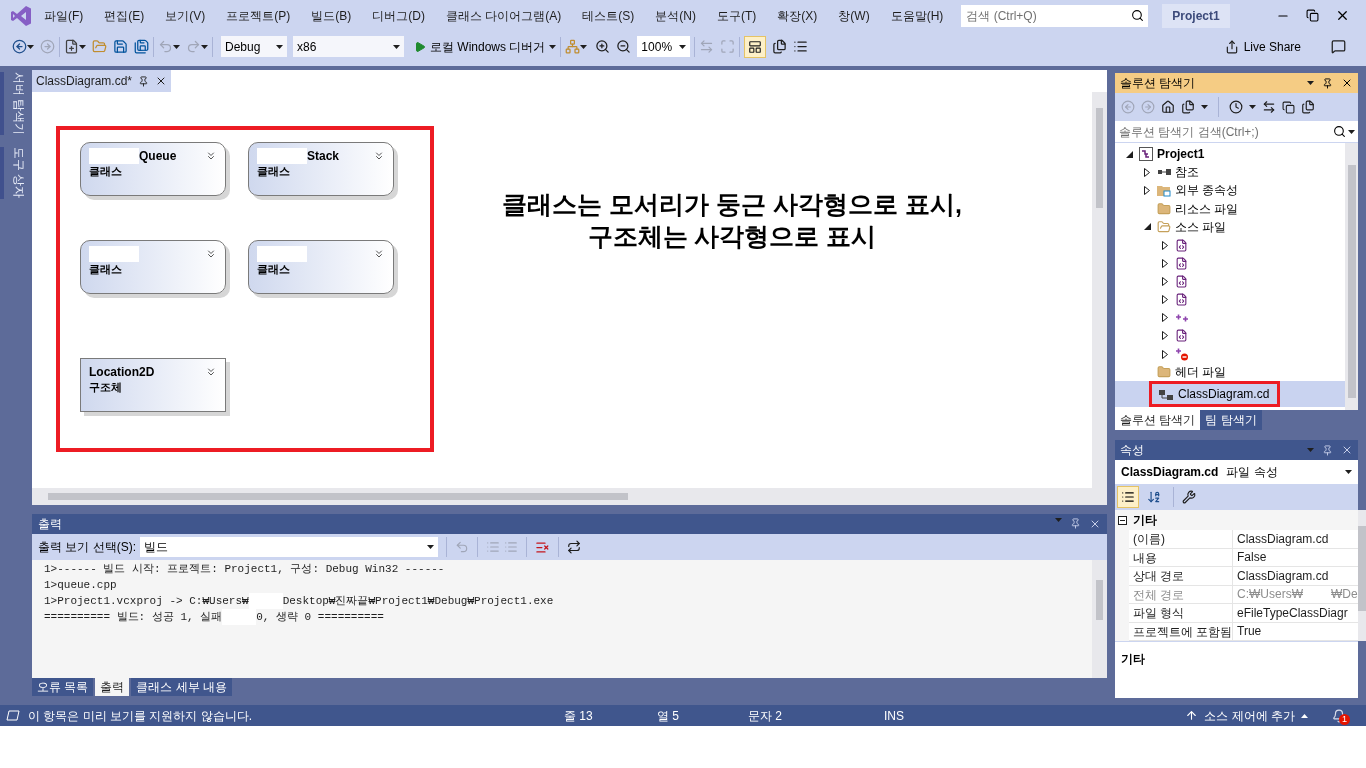 The height and width of the screenshot is (768, 1366). Describe the element at coordinates (1236, 107) in the screenshot. I see `pending-changes-icon` at that location.